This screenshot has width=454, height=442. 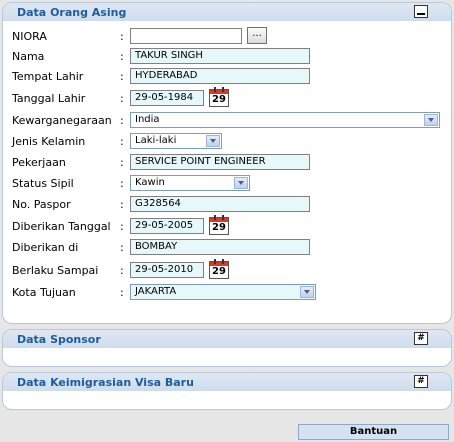 I want to click on diberikan-di-input: BOMBAY, so click(x=220, y=247).